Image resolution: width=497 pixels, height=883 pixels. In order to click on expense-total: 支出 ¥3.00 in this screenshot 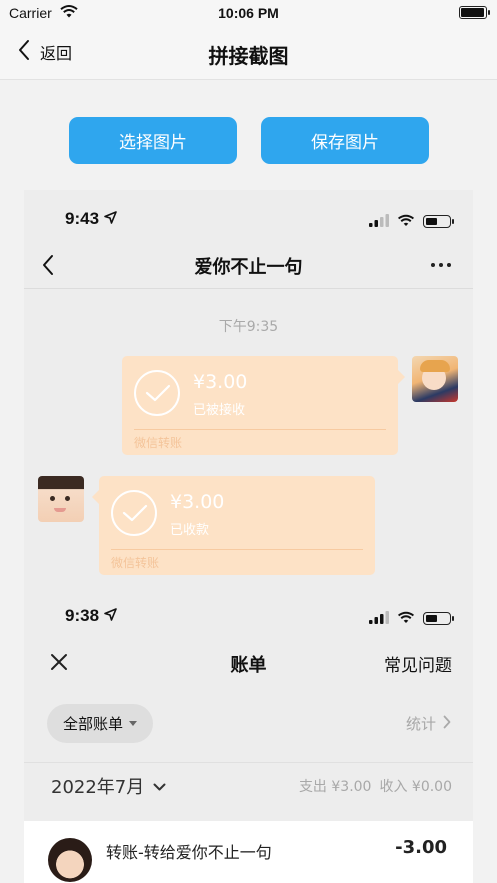, I will do `click(335, 787)`.